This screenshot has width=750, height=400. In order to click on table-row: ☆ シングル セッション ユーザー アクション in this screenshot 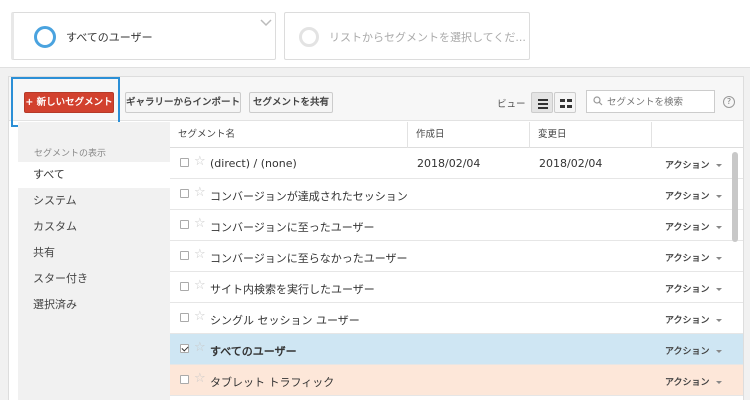, I will do `click(456, 318)`.